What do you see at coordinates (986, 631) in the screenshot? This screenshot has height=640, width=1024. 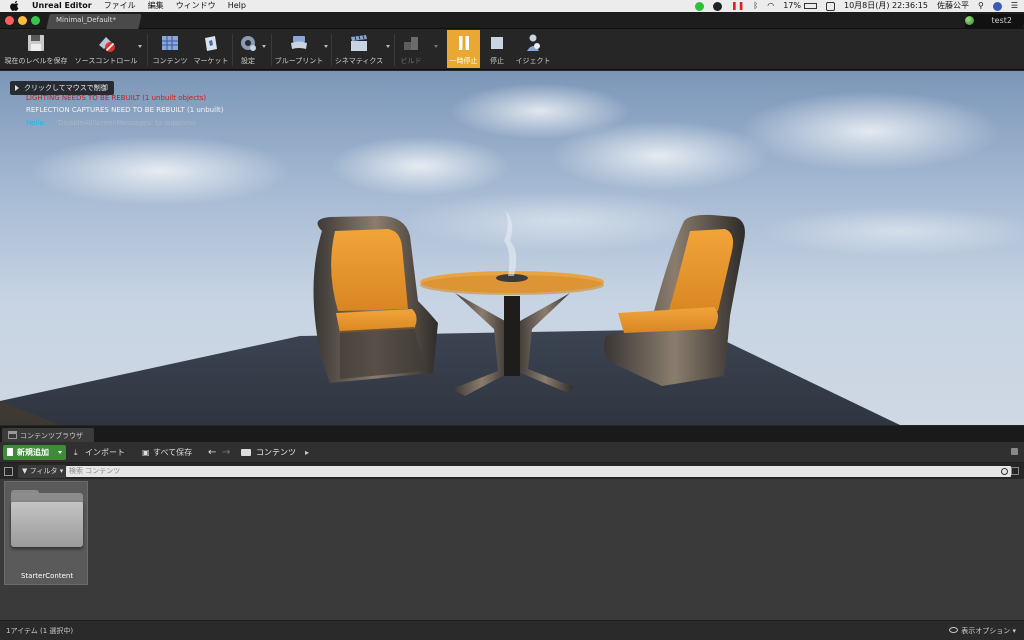 I see `view-options-label: 表示オプション` at bounding box center [986, 631].